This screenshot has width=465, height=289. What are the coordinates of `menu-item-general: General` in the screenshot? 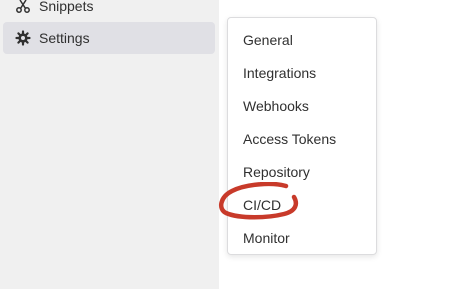 It's located at (302, 39).